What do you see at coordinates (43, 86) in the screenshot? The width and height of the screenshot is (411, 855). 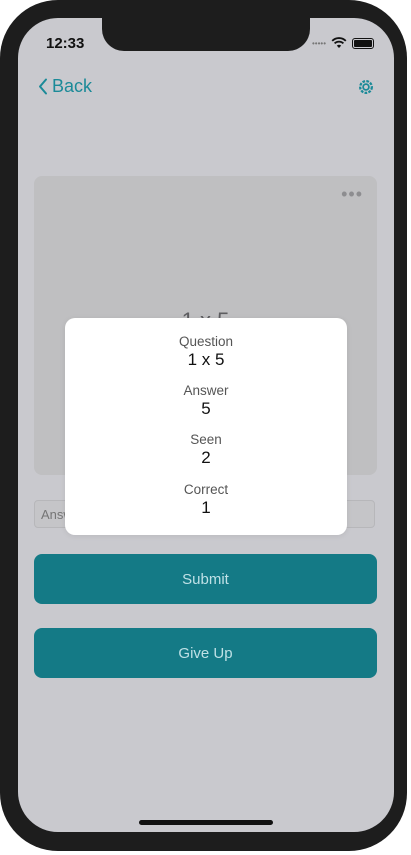 I see `chevron-left-icon` at bounding box center [43, 86].